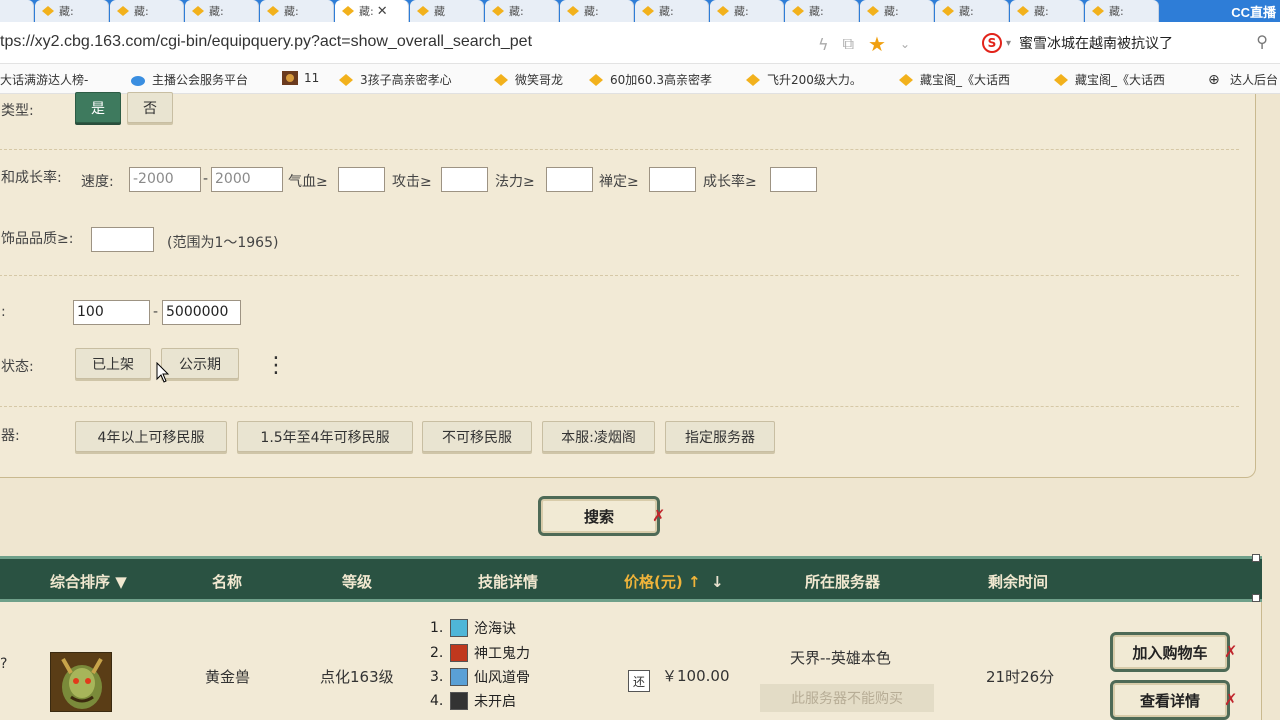  I want to click on server-option-nonmigrate-button: 不可移民服, so click(477, 436).